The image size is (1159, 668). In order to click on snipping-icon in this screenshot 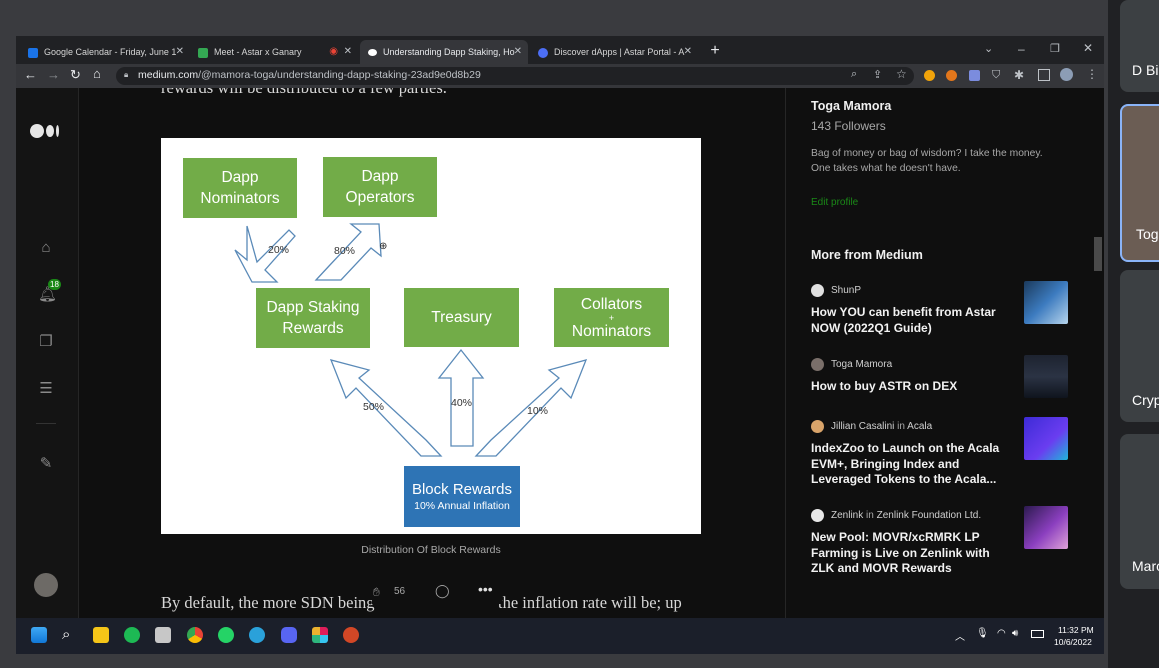, I will do `click(163, 635)`.